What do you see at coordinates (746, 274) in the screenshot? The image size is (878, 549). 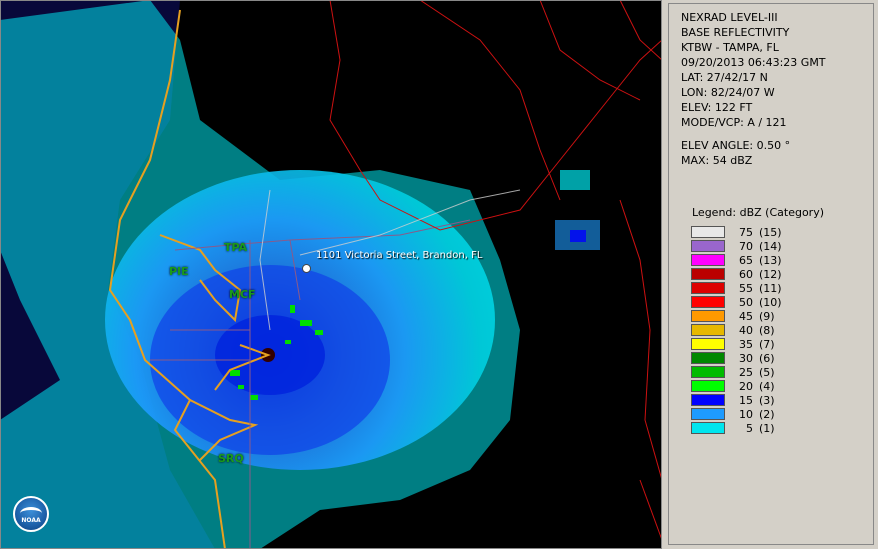 I see `legend-value: 60` at bounding box center [746, 274].